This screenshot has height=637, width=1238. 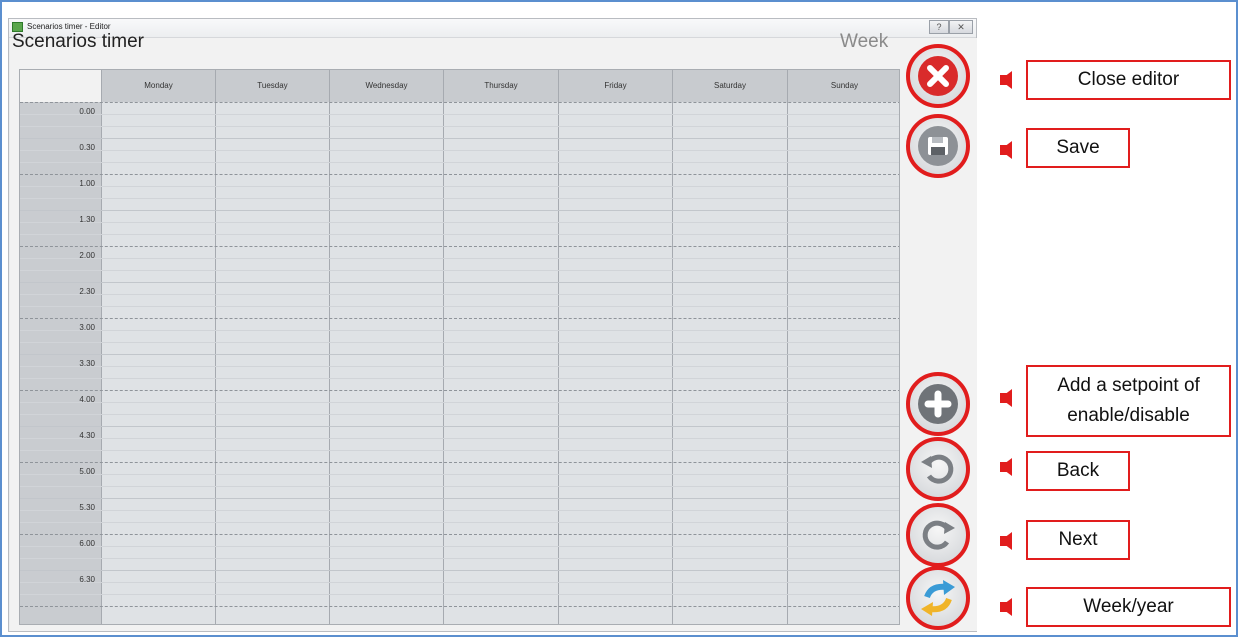 I want to click on close-x-icon, so click(x=938, y=76).